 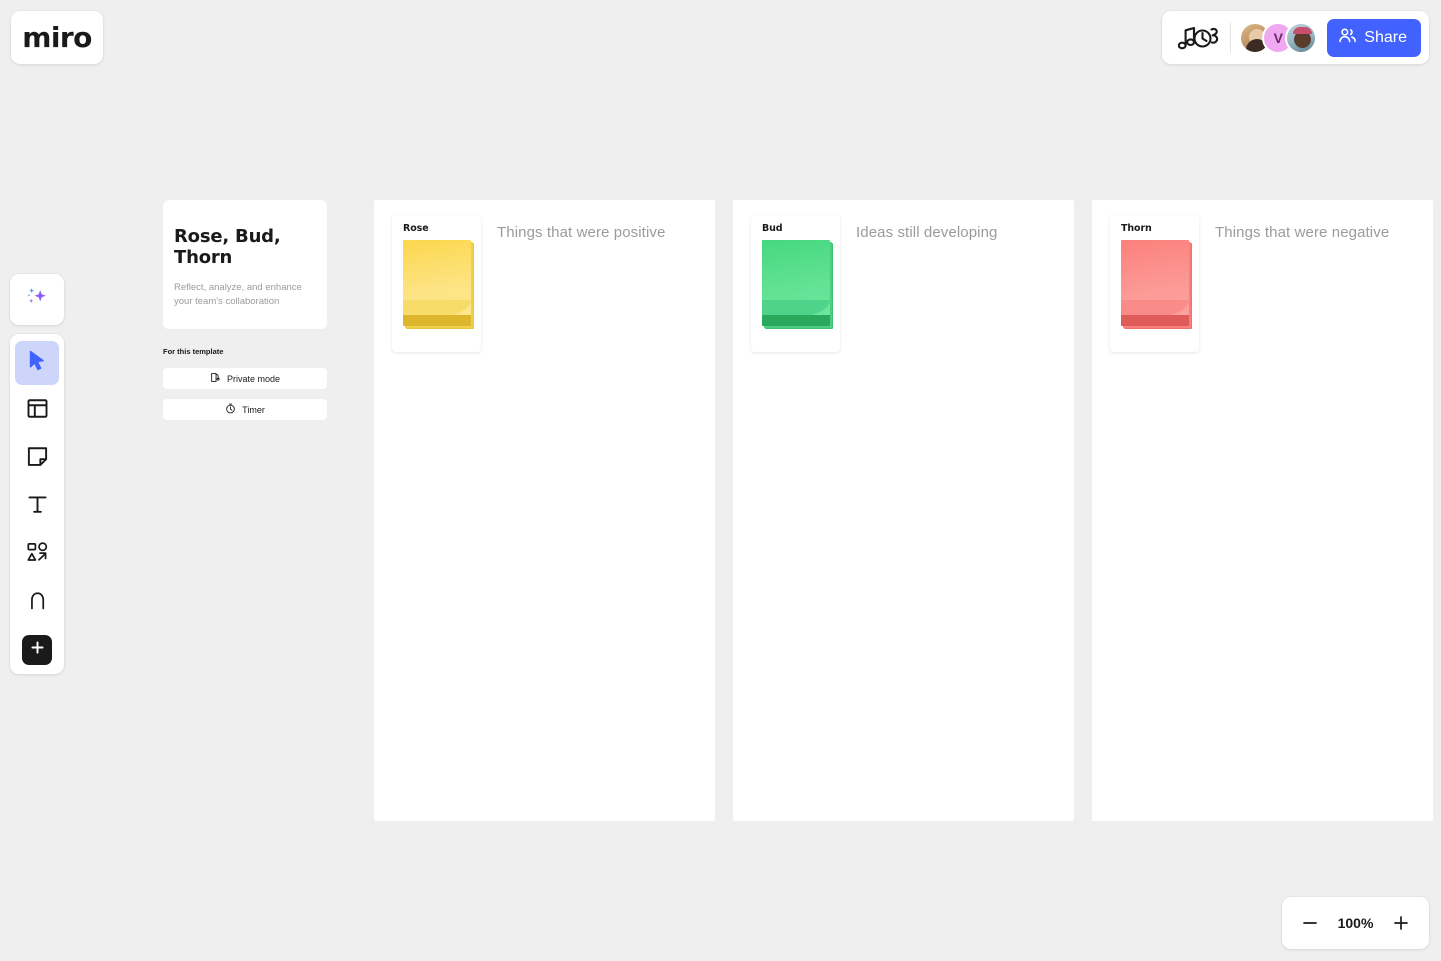 I want to click on pen-icon, so click(x=37, y=603).